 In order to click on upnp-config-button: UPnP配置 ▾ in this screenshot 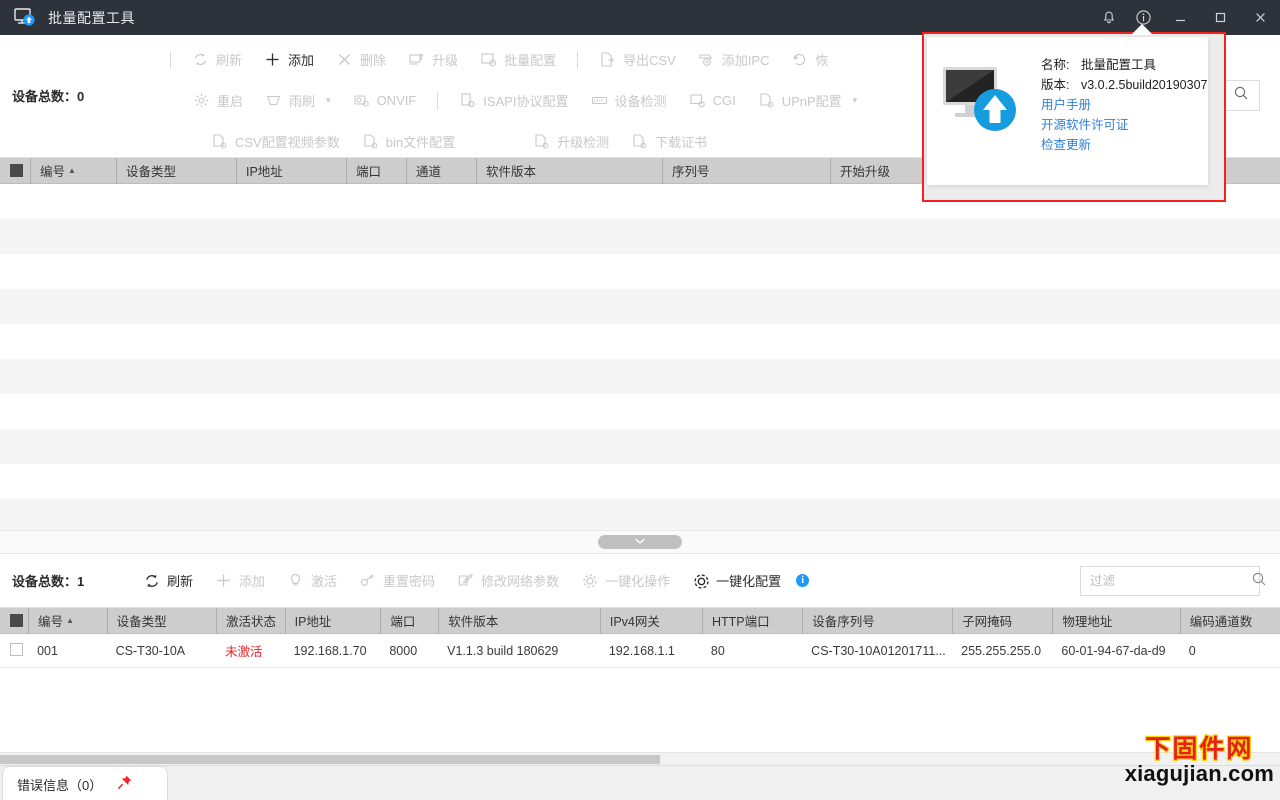, I will do `click(808, 101)`.